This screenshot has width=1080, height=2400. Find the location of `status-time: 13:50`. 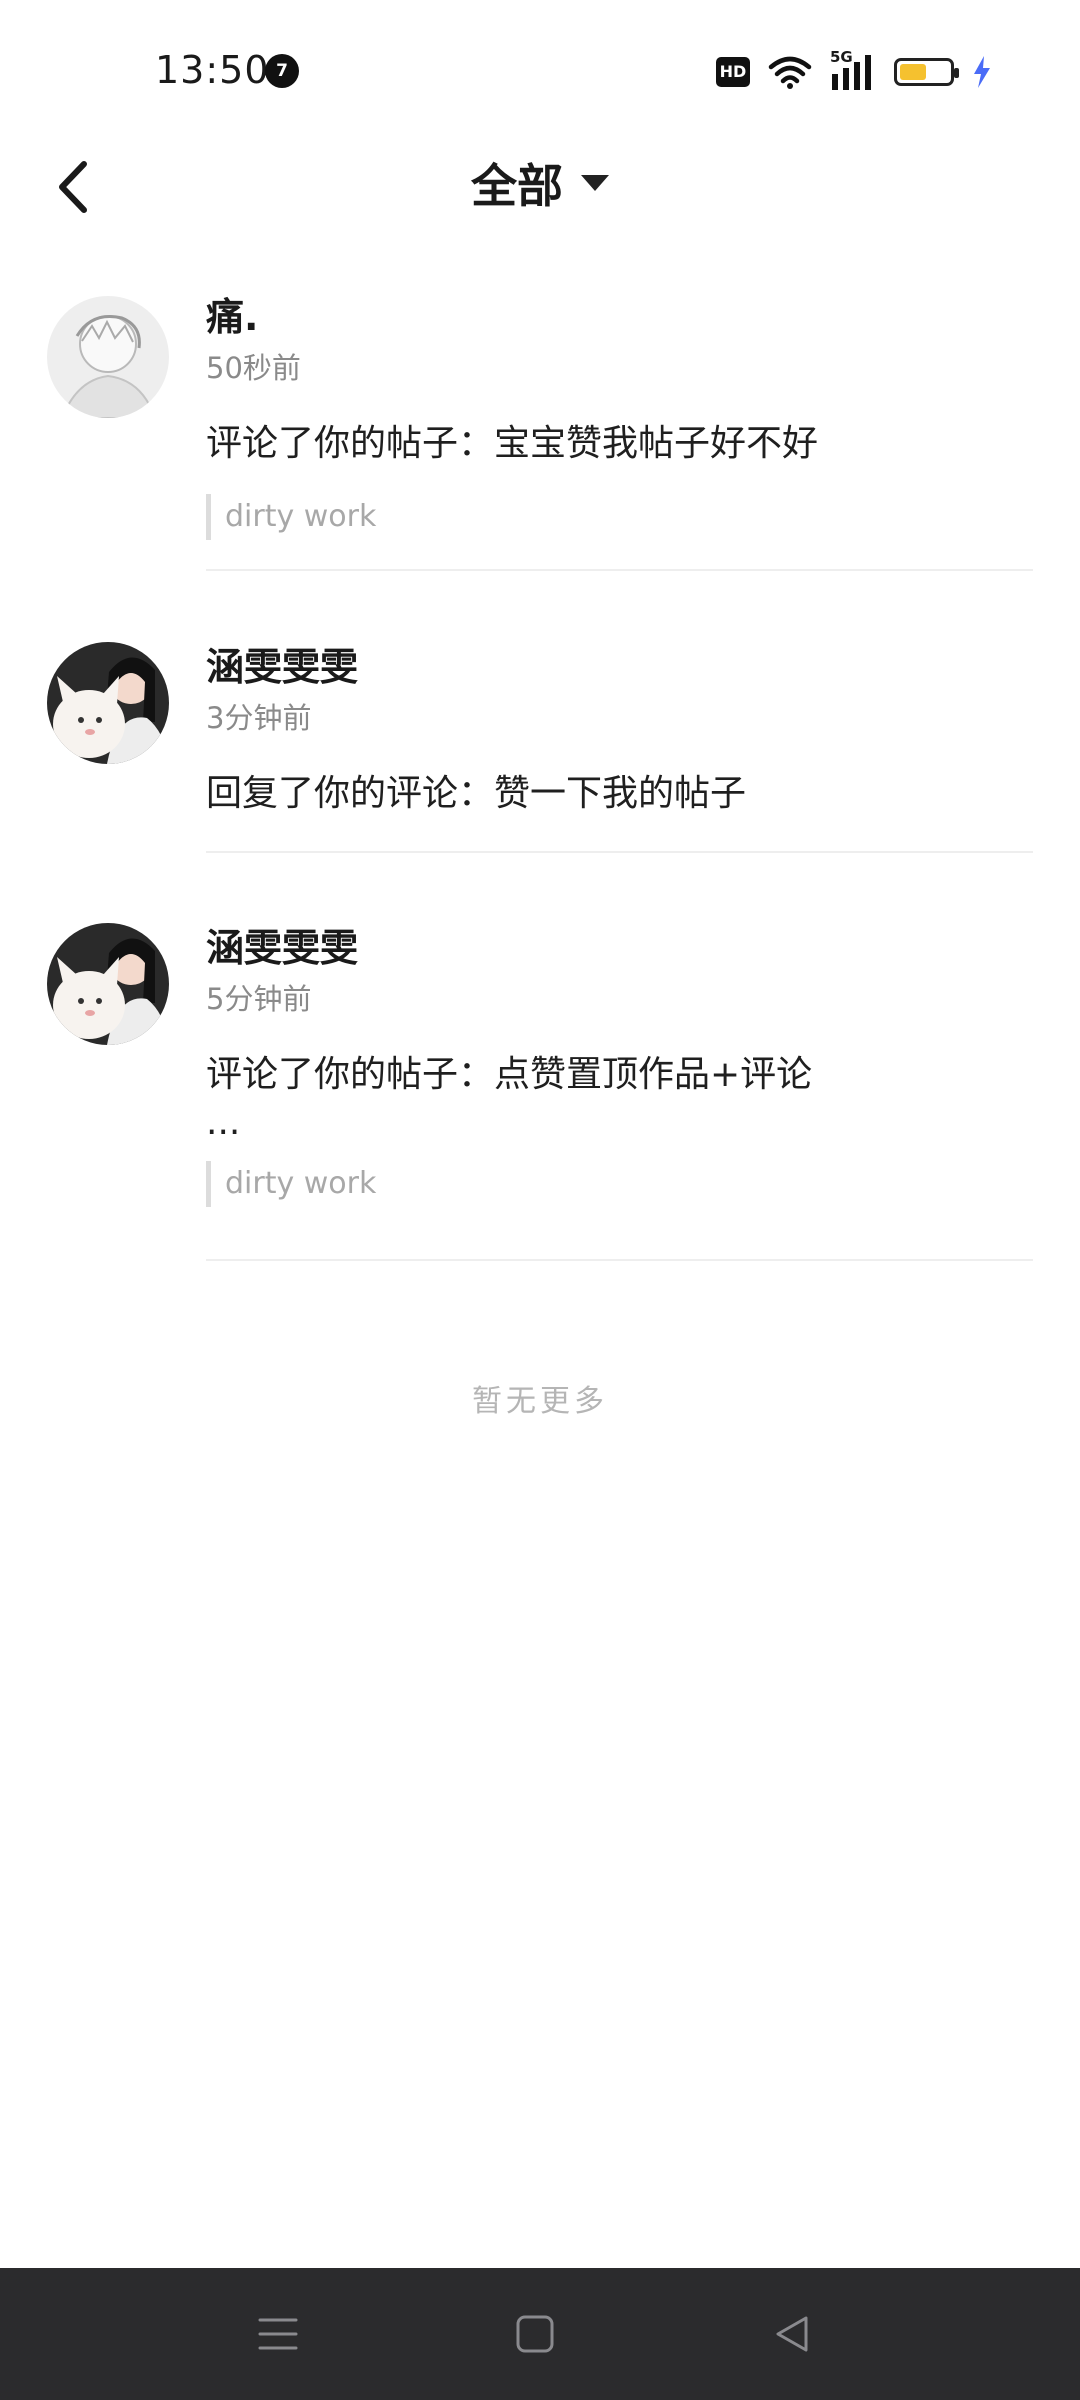

status-time: 13:50 is located at coordinates (212, 70).